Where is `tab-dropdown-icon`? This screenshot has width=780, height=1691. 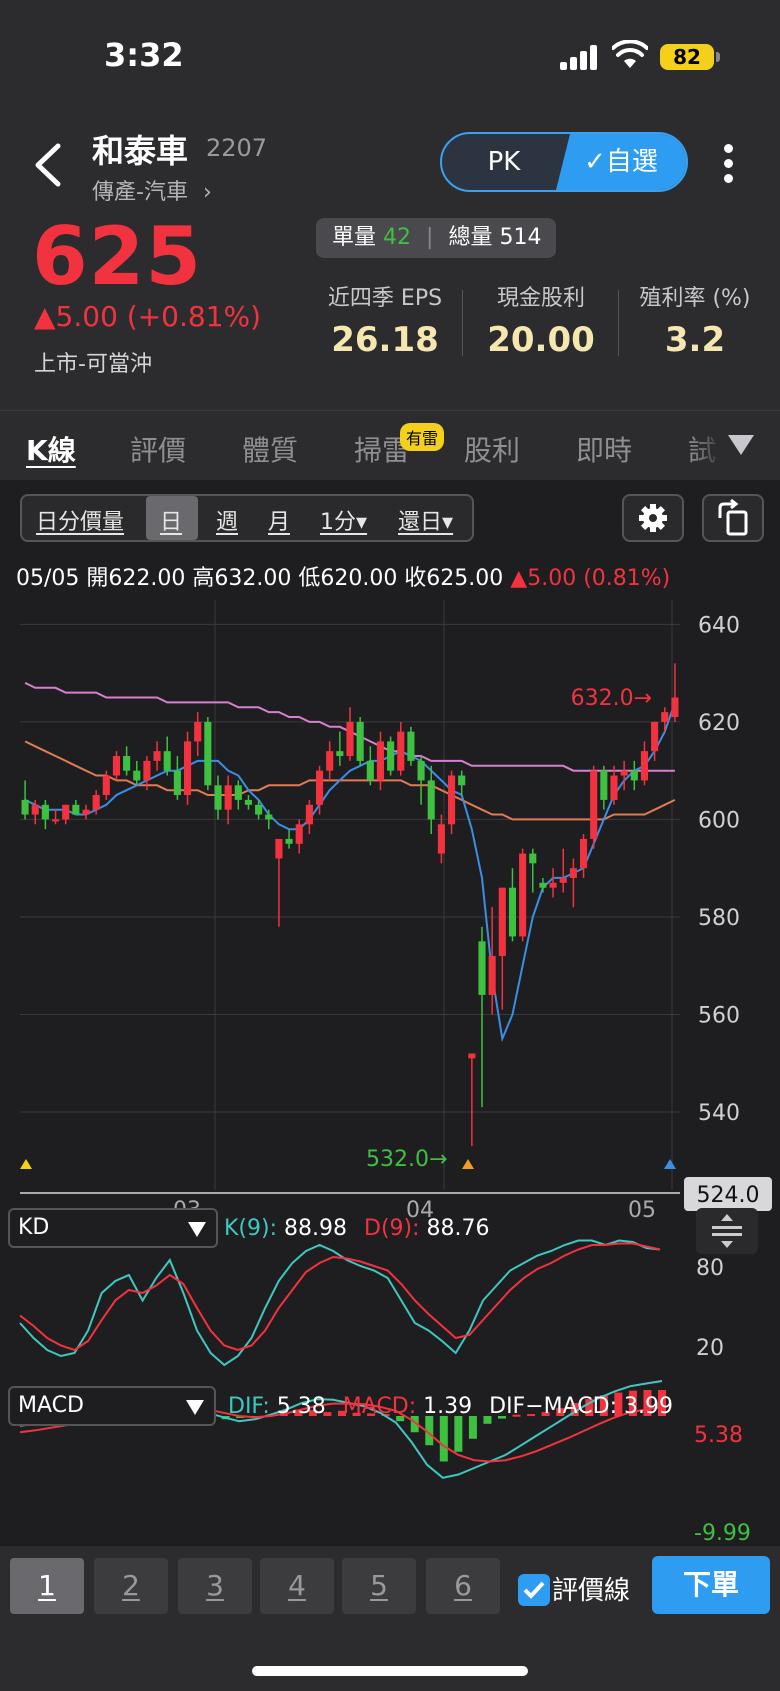 tab-dropdown-icon is located at coordinates (741, 445).